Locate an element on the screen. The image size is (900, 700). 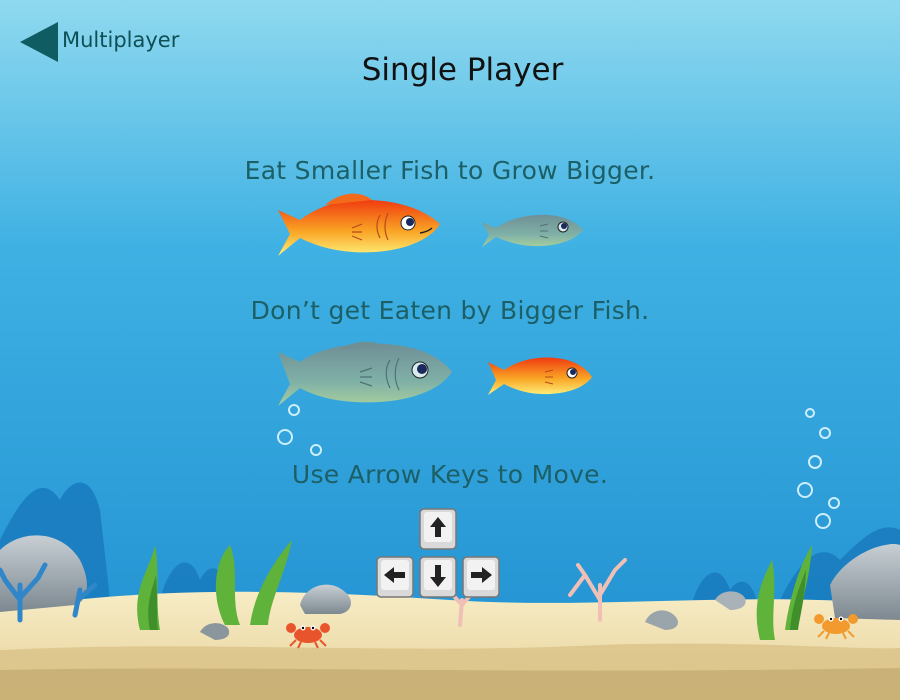
instruction-eat: Eat Smaller Fish to Grow Bigger. is located at coordinates (450, 170).